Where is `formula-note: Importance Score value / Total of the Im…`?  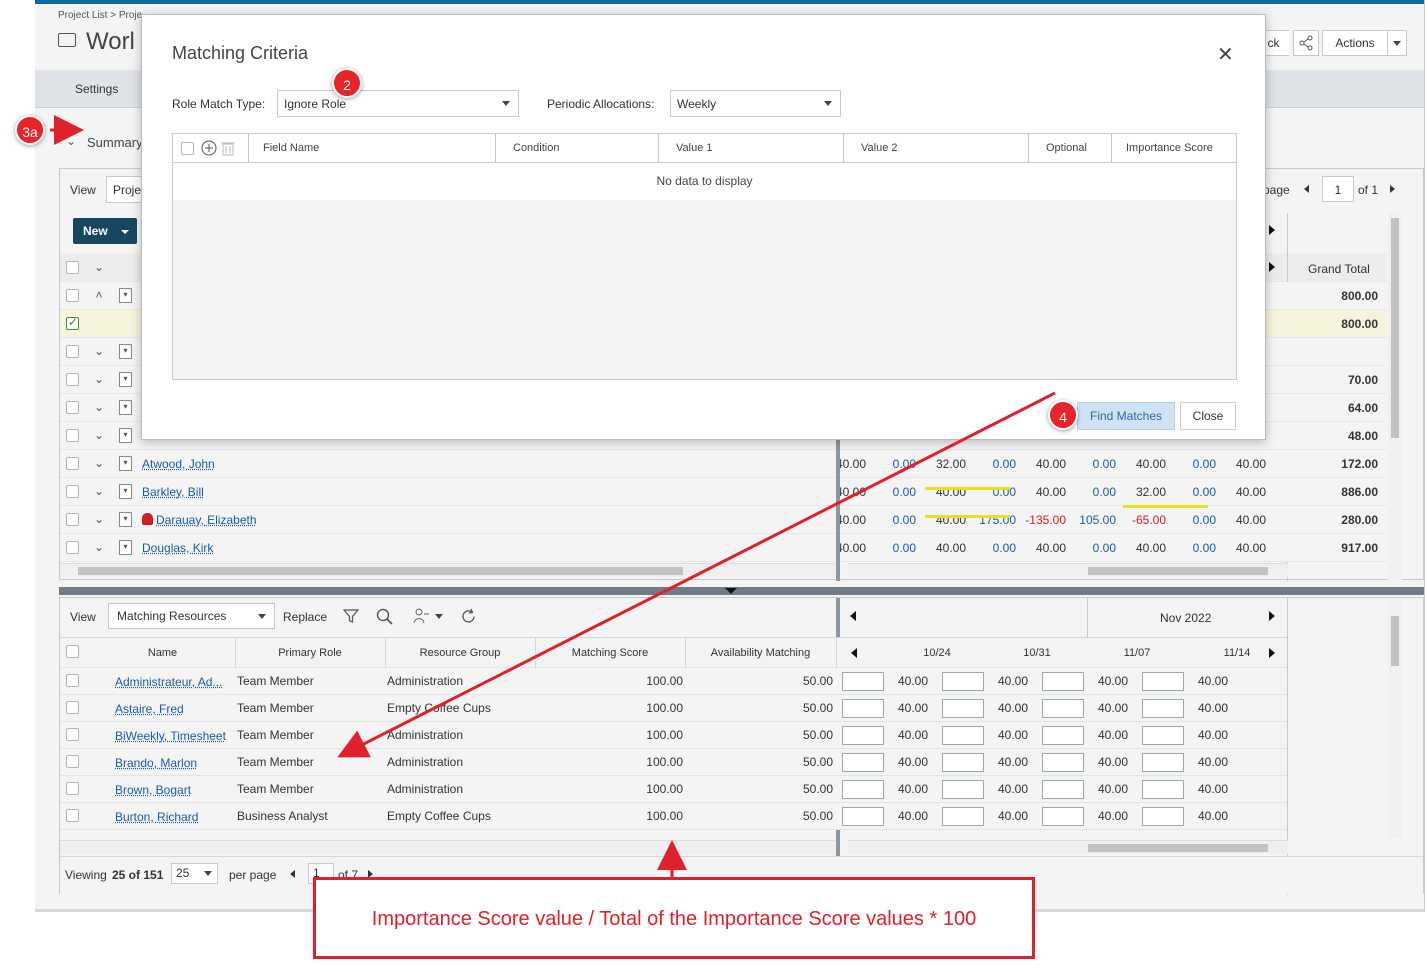
formula-note: Importance Score value / Total of the Im… is located at coordinates (674, 918).